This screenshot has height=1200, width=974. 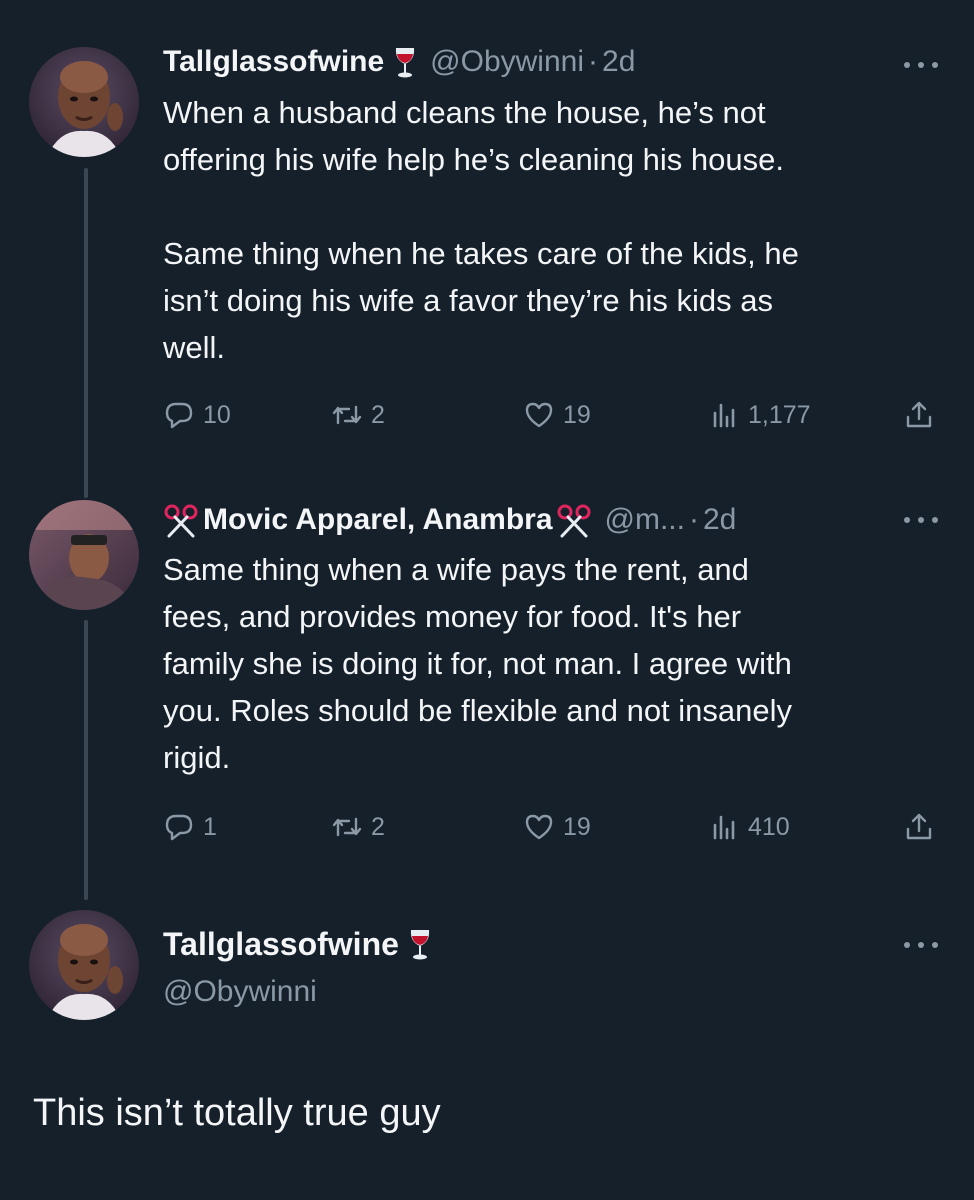 I want to click on reply-button: 1, so click(x=190, y=827).